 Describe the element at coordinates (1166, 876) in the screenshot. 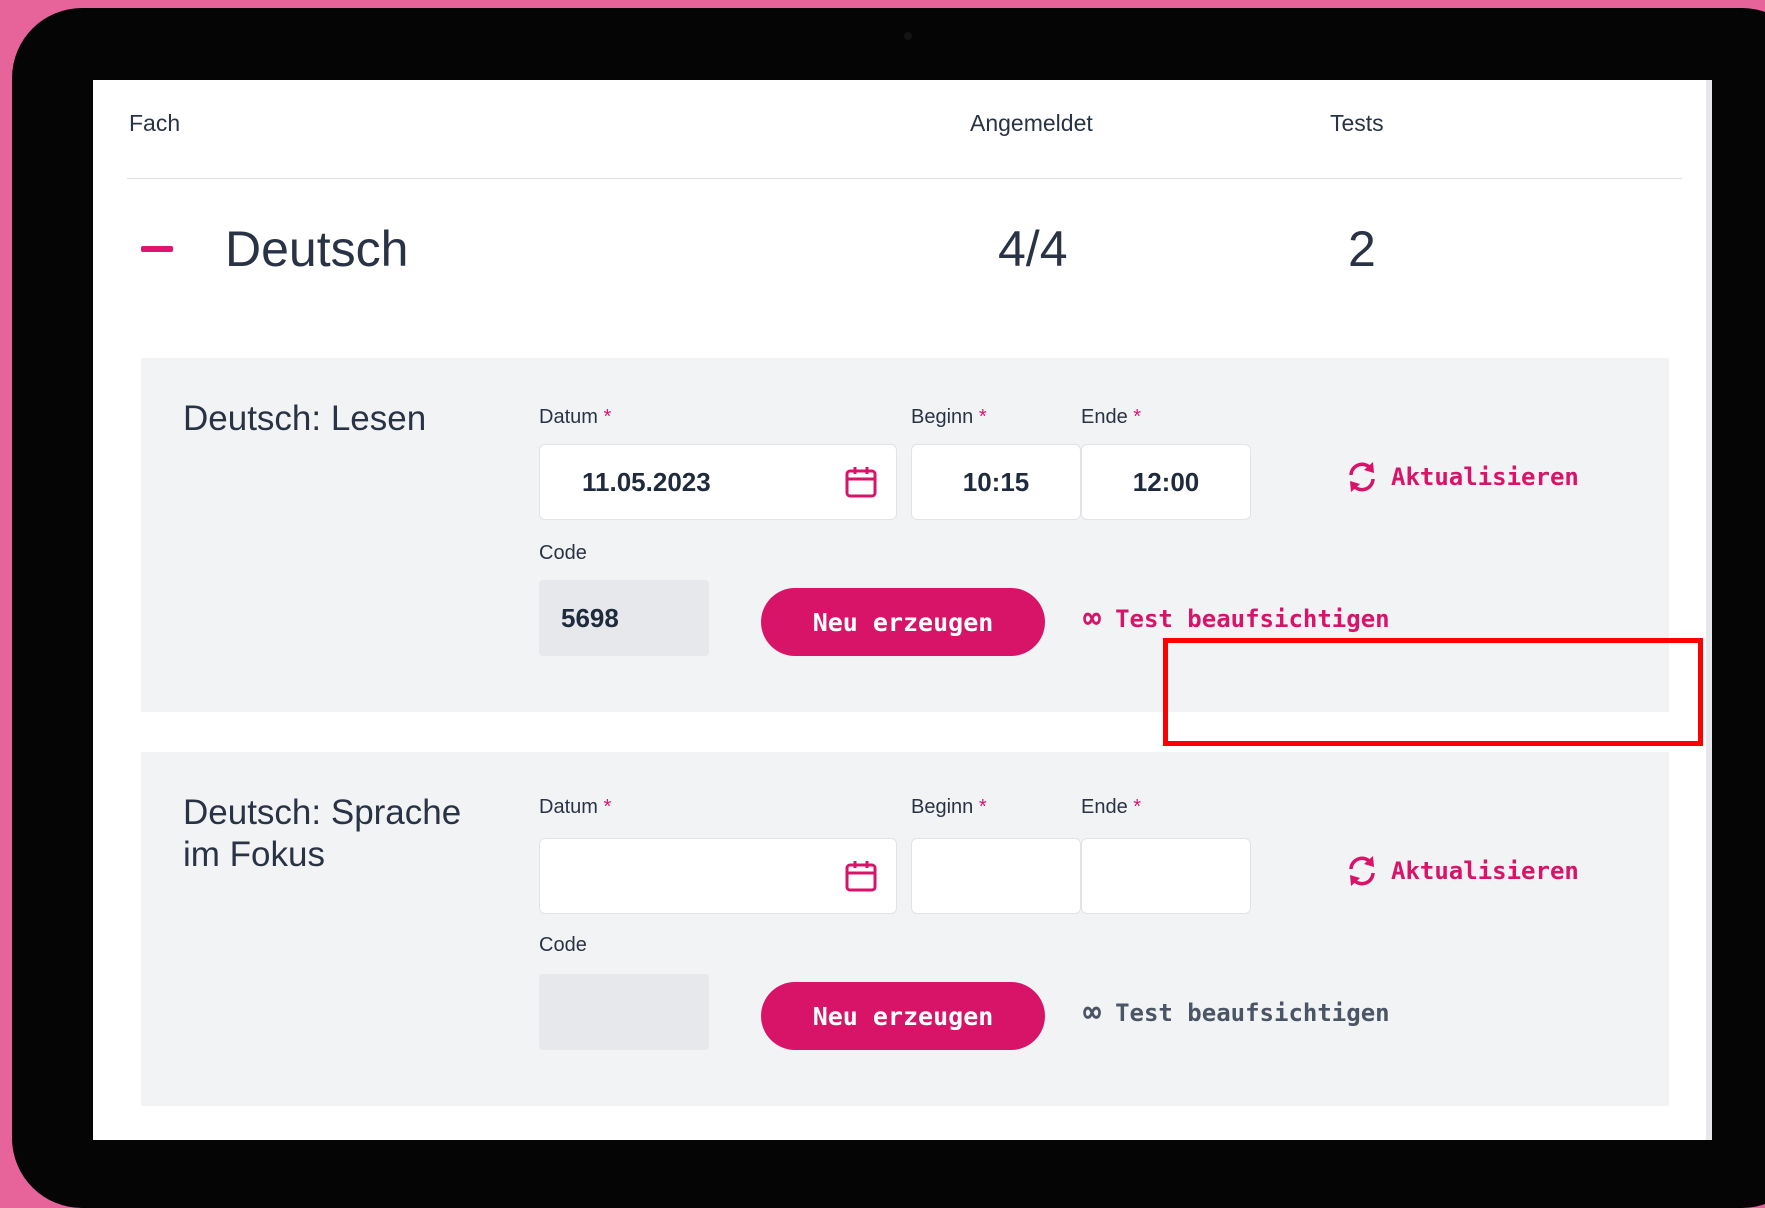

I see `end-time-input` at that location.